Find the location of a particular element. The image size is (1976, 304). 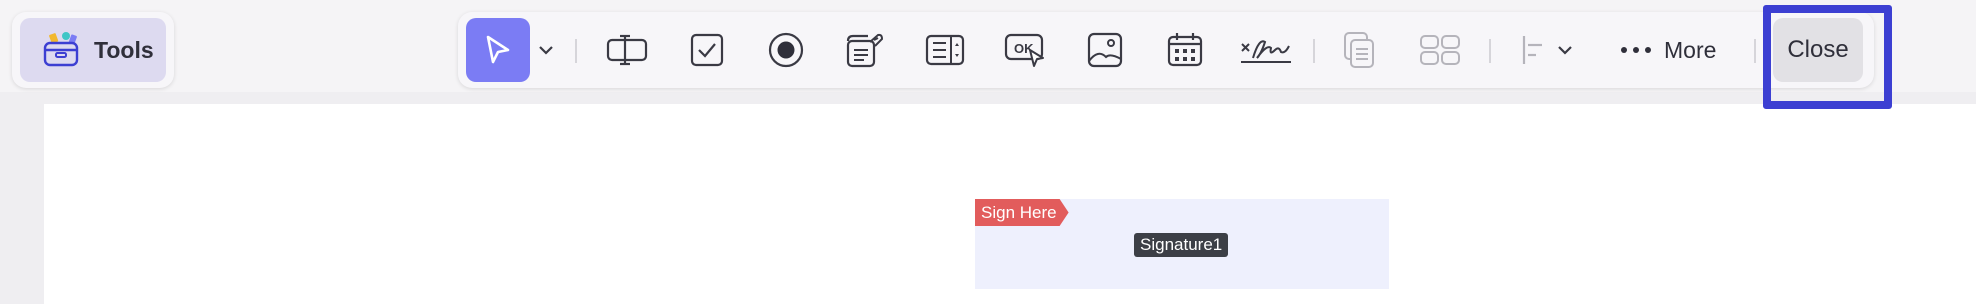

signature-icon is located at coordinates (1266, 51).